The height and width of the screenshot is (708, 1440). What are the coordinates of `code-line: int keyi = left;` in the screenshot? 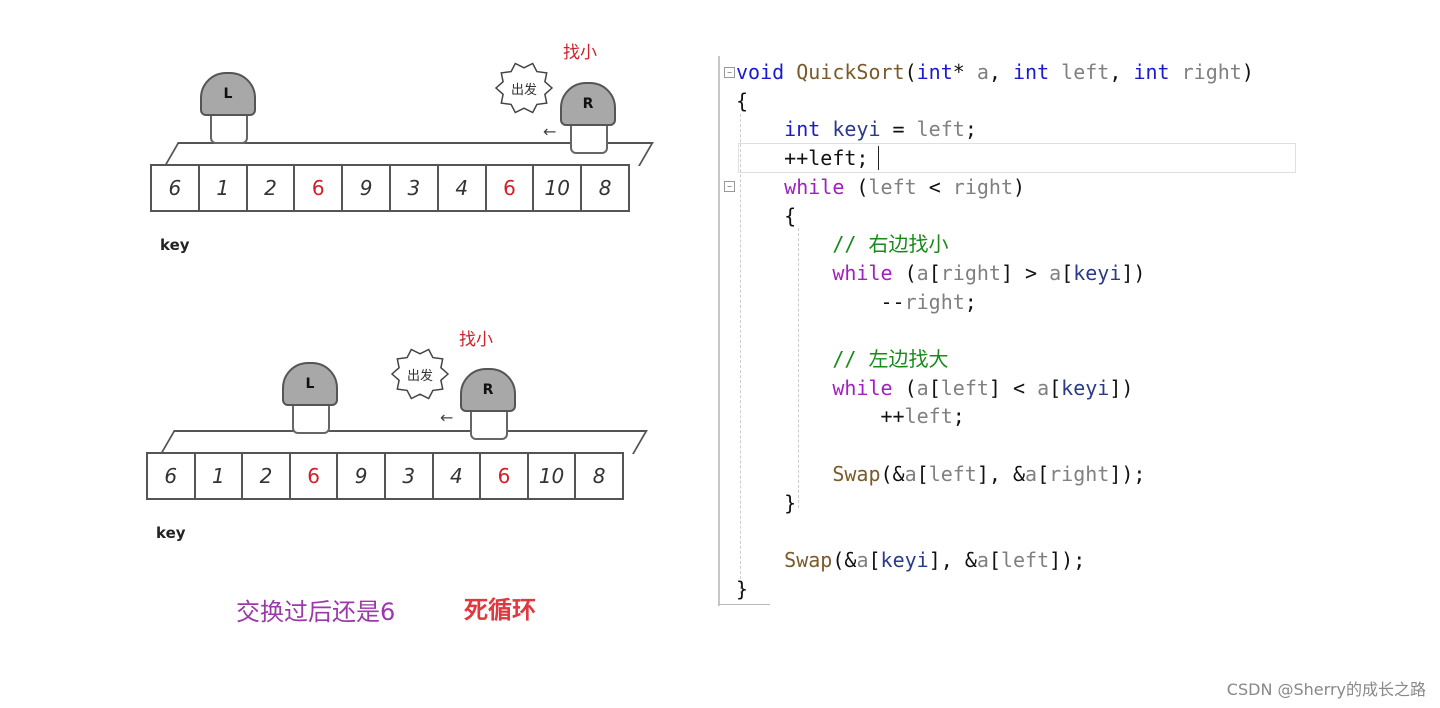 It's located at (856, 129).